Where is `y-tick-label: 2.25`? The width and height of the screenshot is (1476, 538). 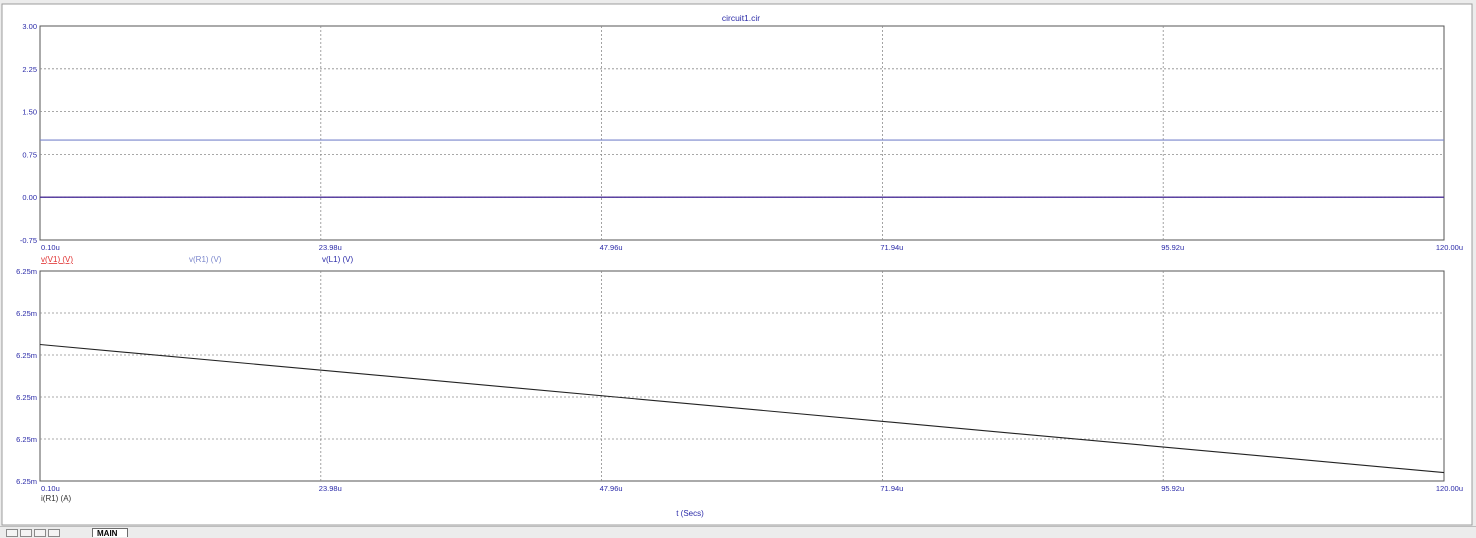 y-tick-label: 2.25 is located at coordinates (29, 69).